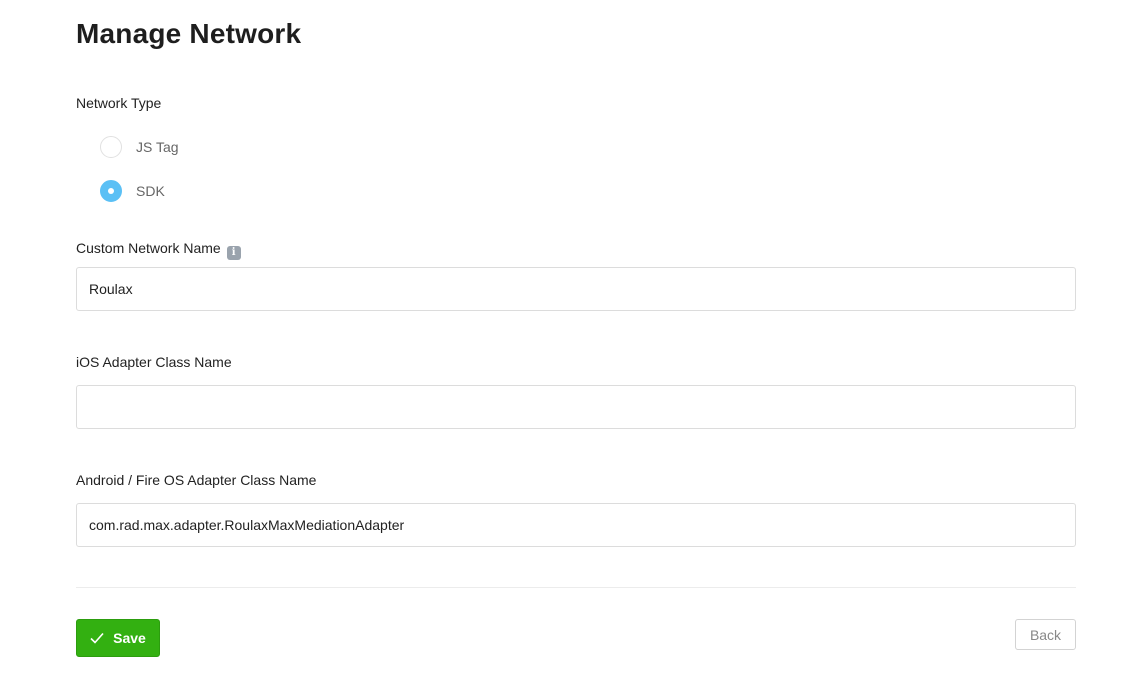  Describe the element at coordinates (576, 525) in the screenshot. I see `android-adapter-input` at that location.